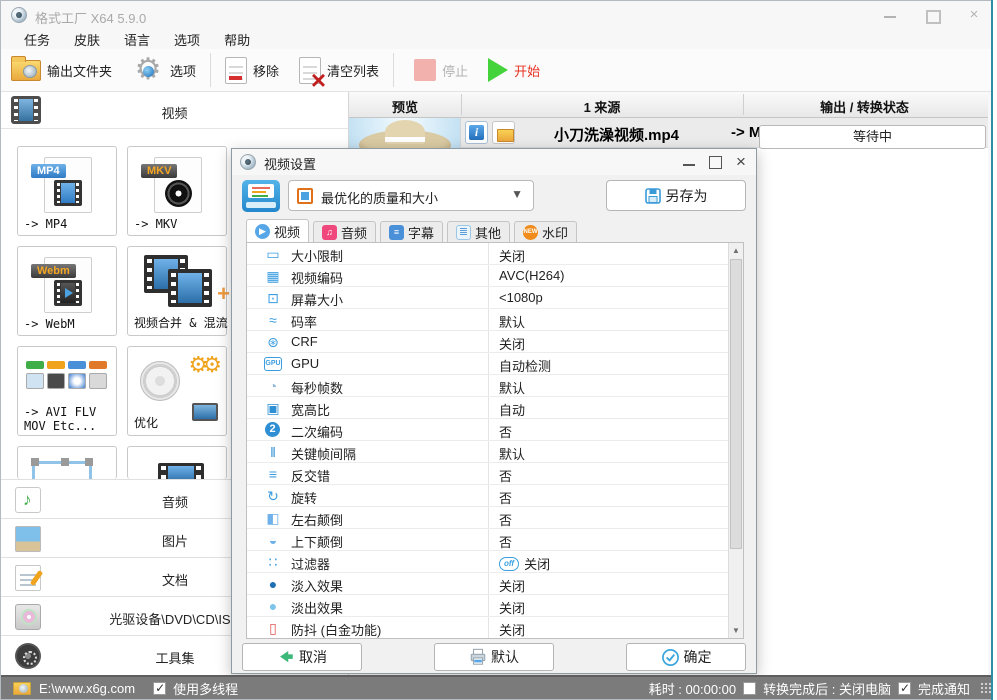 The height and width of the screenshot is (700, 997). Describe the element at coordinates (252, 70) in the screenshot. I see `remove-button: 移除` at that location.